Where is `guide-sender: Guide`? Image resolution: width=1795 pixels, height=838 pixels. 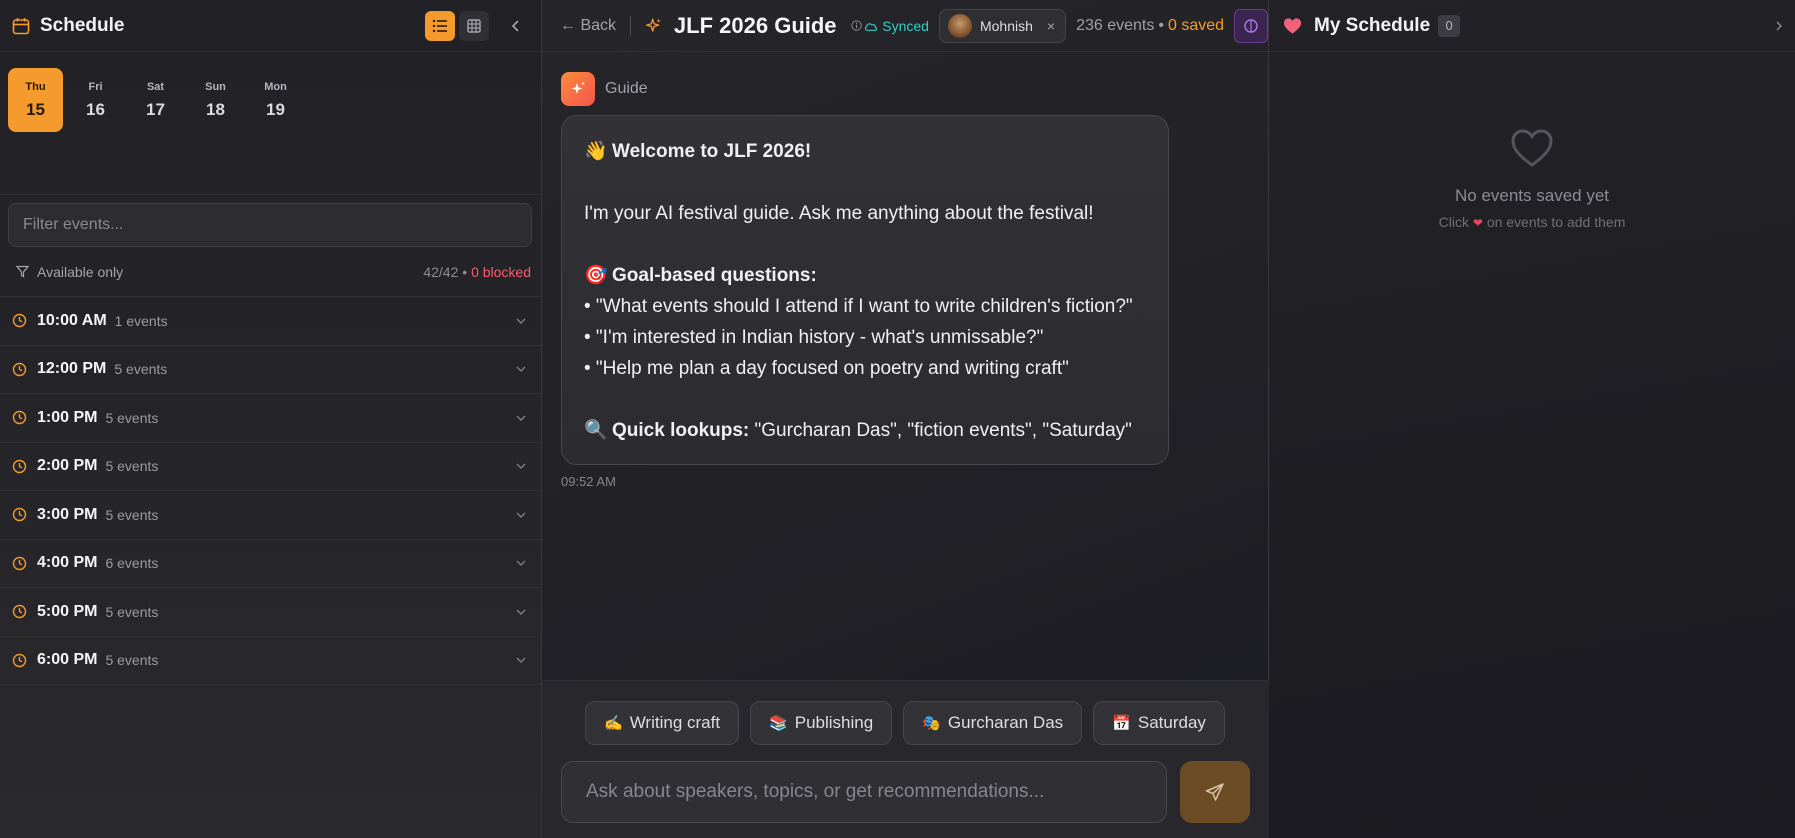
guide-sender: Guide is located at coordinates (604, 89).